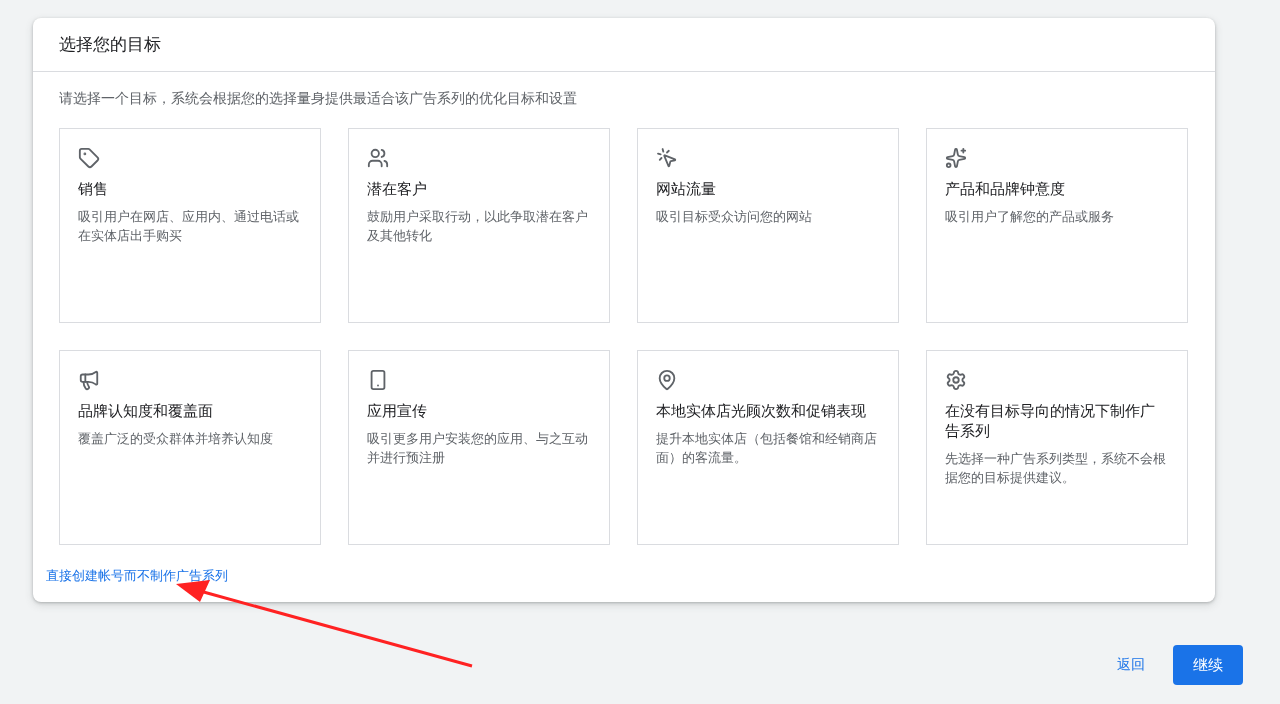 The height and width of the screenshot is (704, 1280). Describe the element at coordinates (397, 411) in the screenshot. I see `goal-title: 应用宣传` at that location.